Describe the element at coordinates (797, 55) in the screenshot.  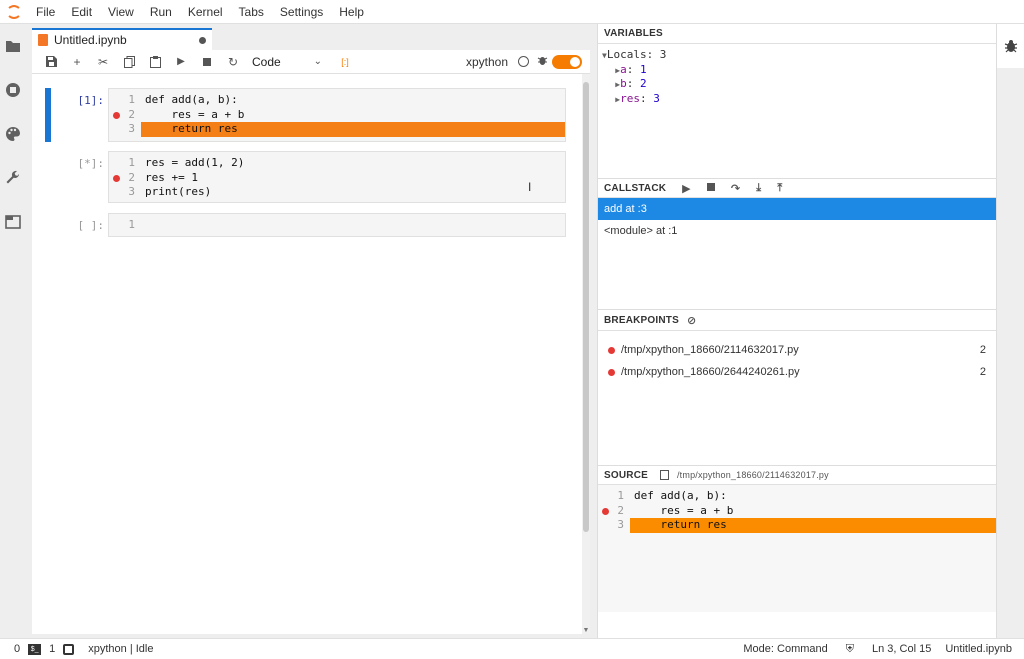
I see `scope-row: ▼Locals: 3` at that location.